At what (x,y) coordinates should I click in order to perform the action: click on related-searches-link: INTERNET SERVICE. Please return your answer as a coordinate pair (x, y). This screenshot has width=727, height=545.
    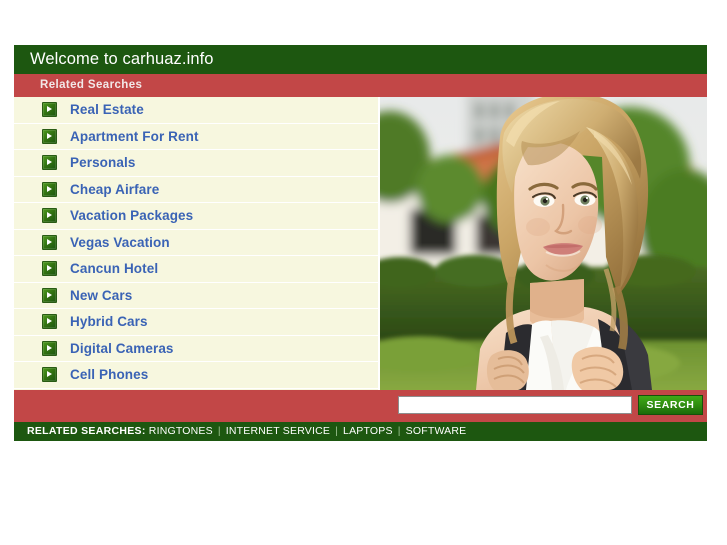
    Looking at the image, I should click on (278, 431).